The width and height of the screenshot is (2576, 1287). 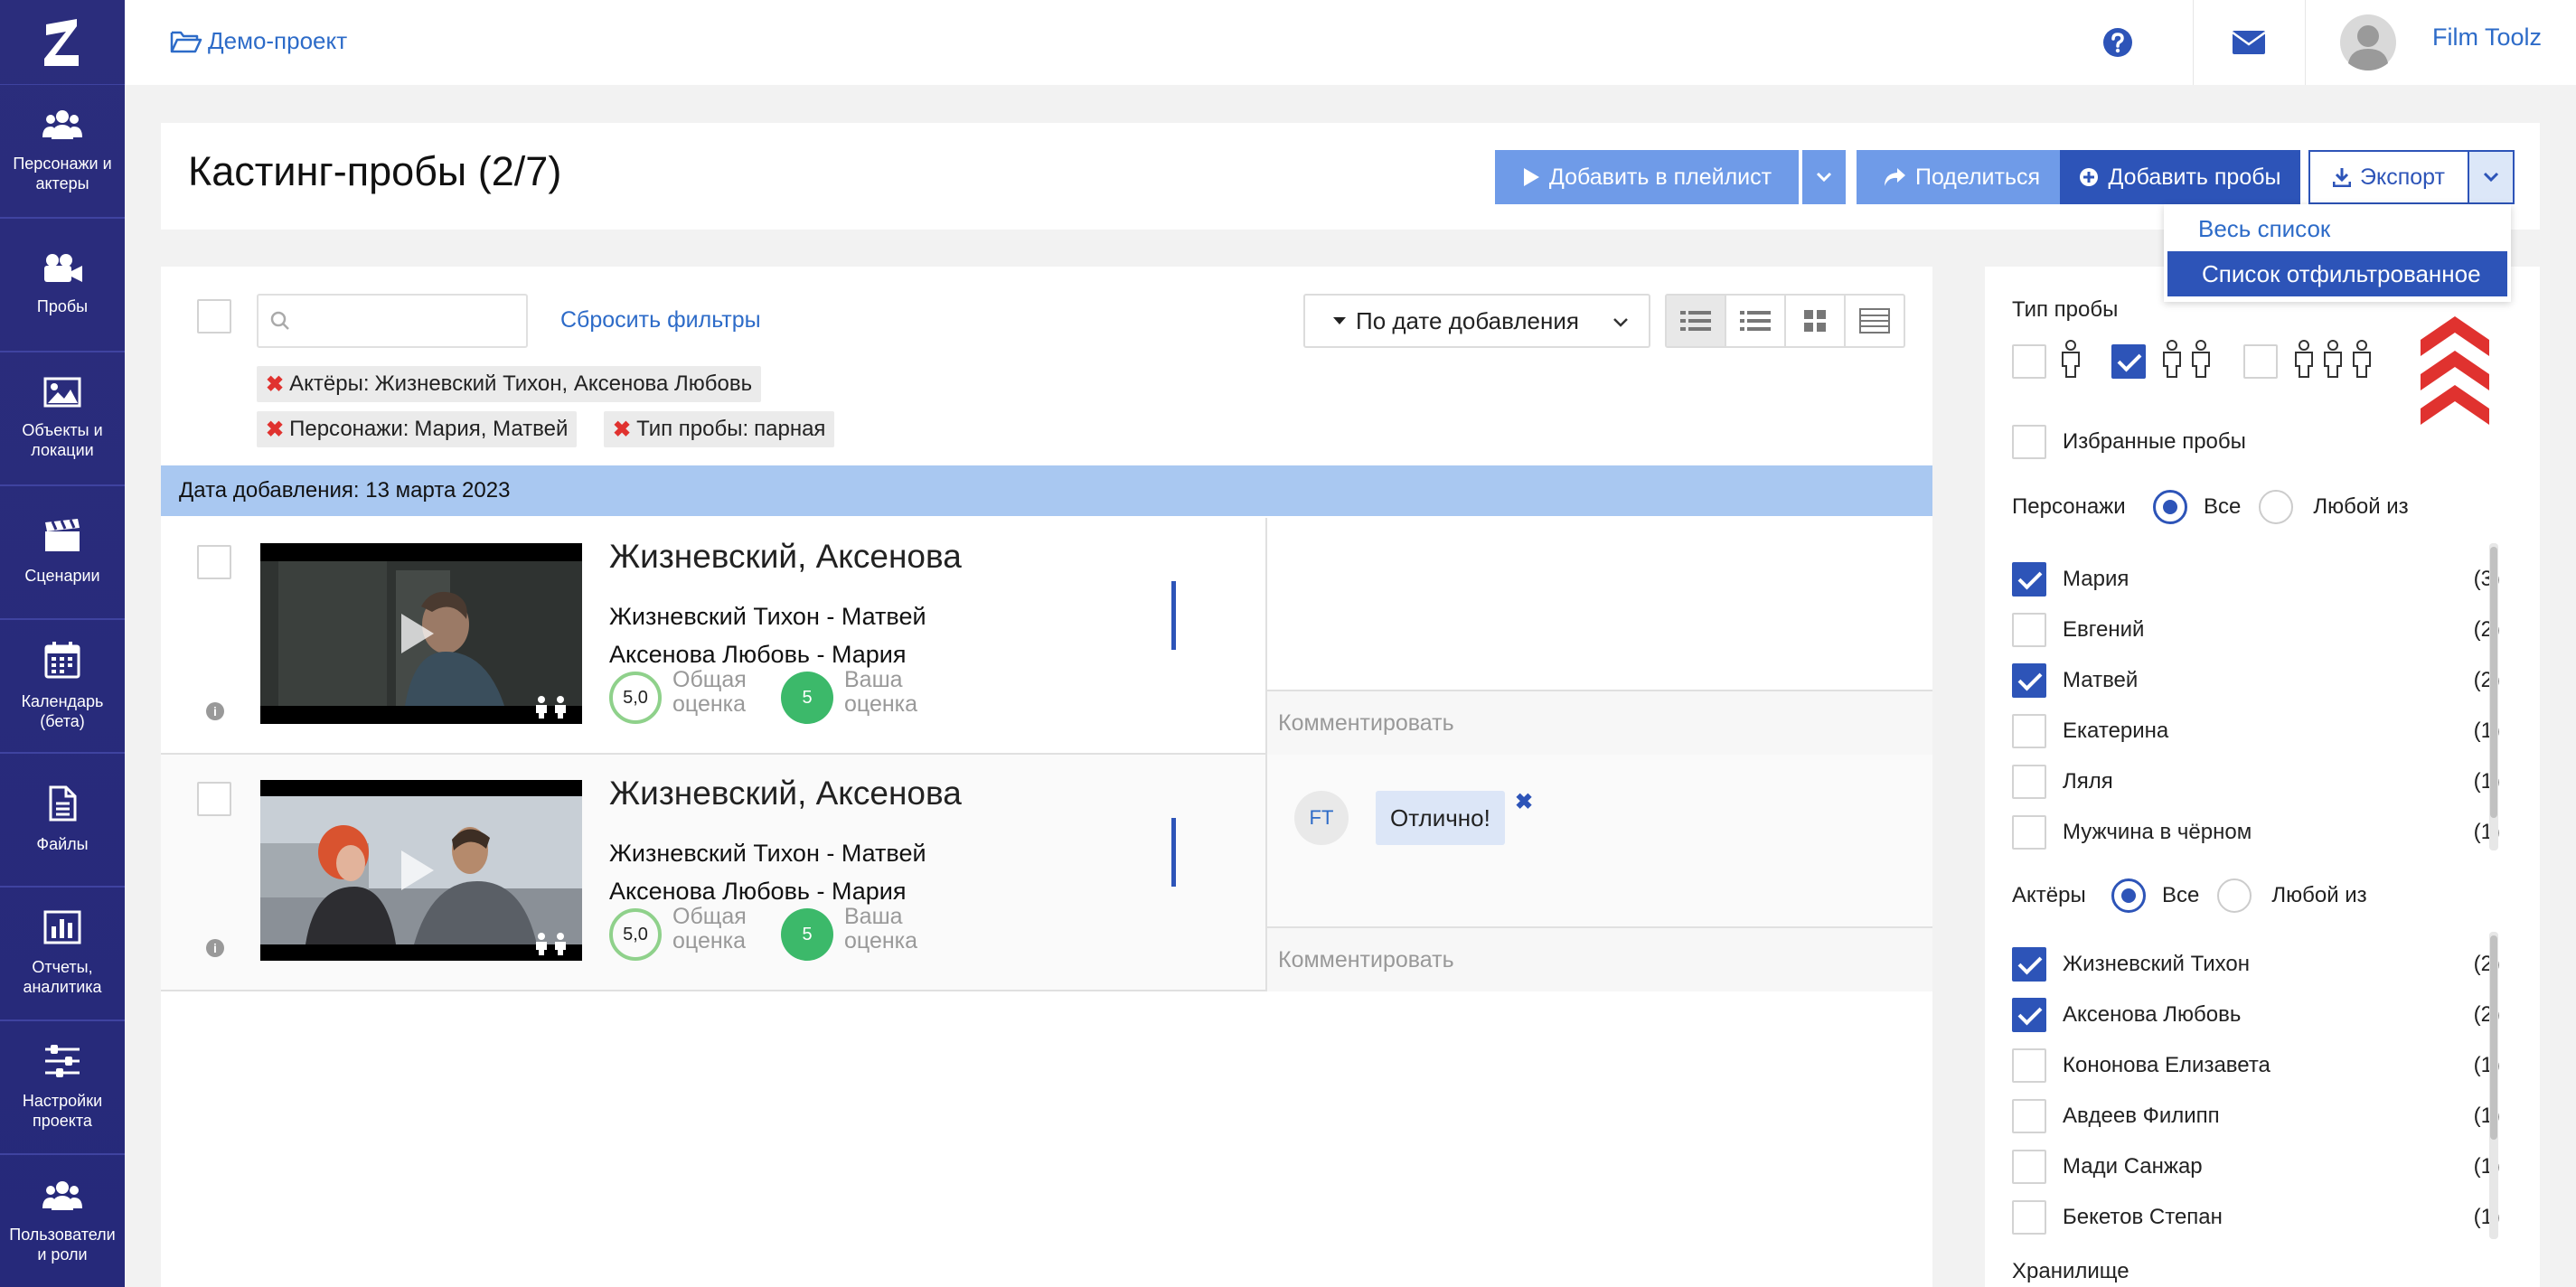 What do you see at coordinates (2248, 42) in the screenshot?
I see `messages-button` at bounding box center [2248, 42].